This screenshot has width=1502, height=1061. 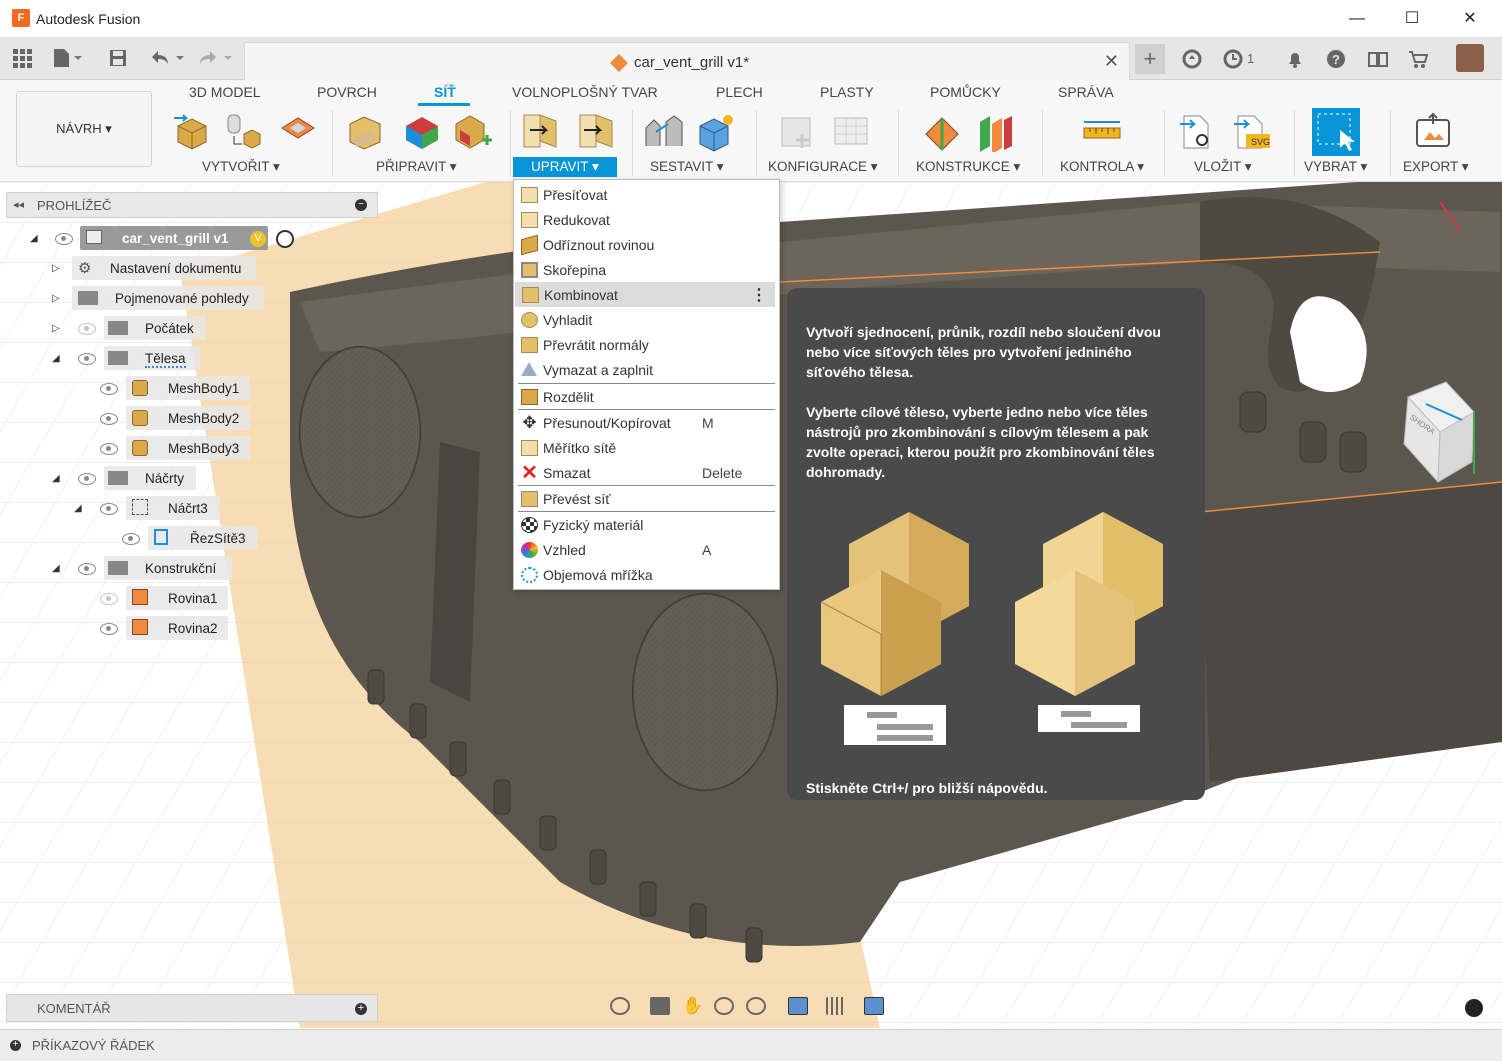 What do you see at coordinates (22, 59) in the screenshot?
I see `data-panel-grid-icon` at bounding box center [22, 59].